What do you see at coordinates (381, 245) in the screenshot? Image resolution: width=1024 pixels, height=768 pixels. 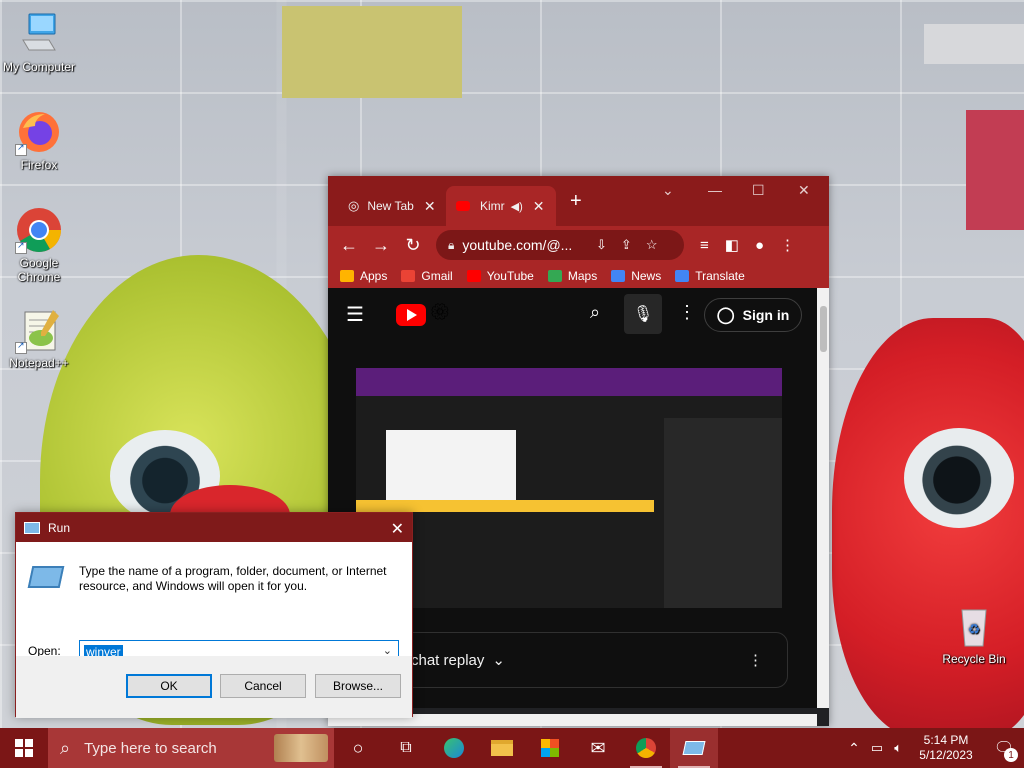 I see `forward-button: →` at bounding box center [381, 245].